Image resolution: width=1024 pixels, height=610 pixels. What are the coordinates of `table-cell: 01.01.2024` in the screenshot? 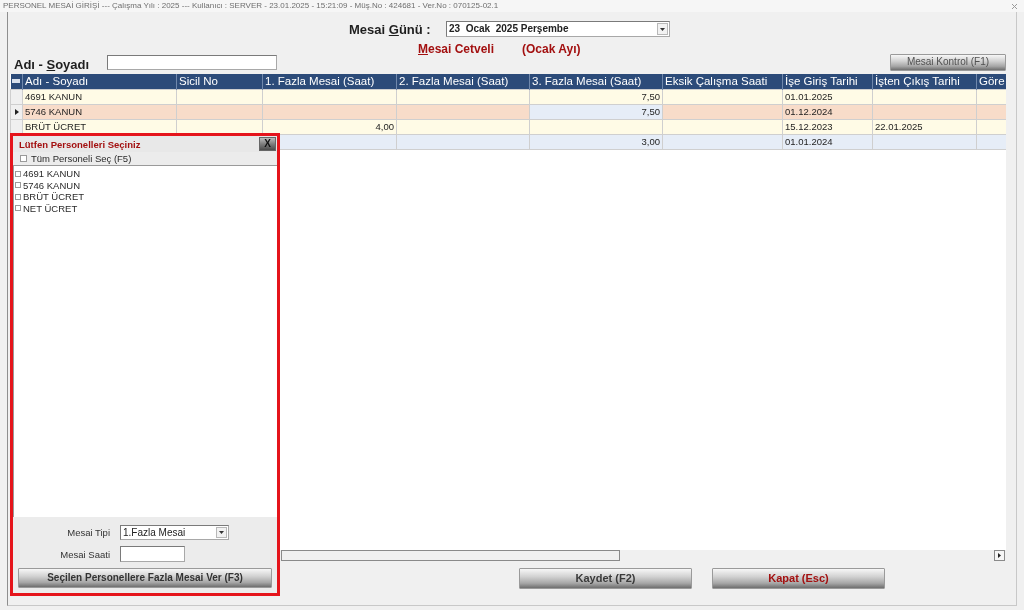 It's located at (827, 141).